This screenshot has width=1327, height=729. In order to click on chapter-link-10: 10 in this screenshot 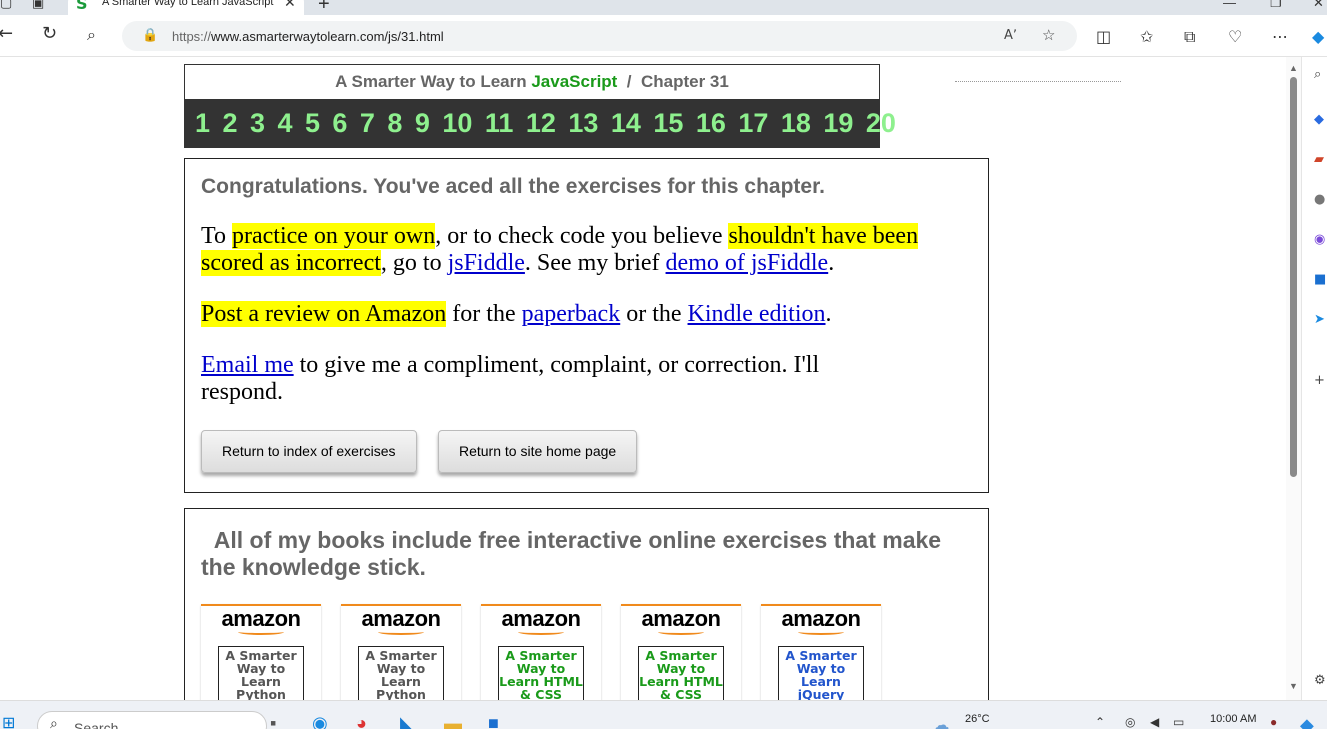, I will do `click(457, 123)`.